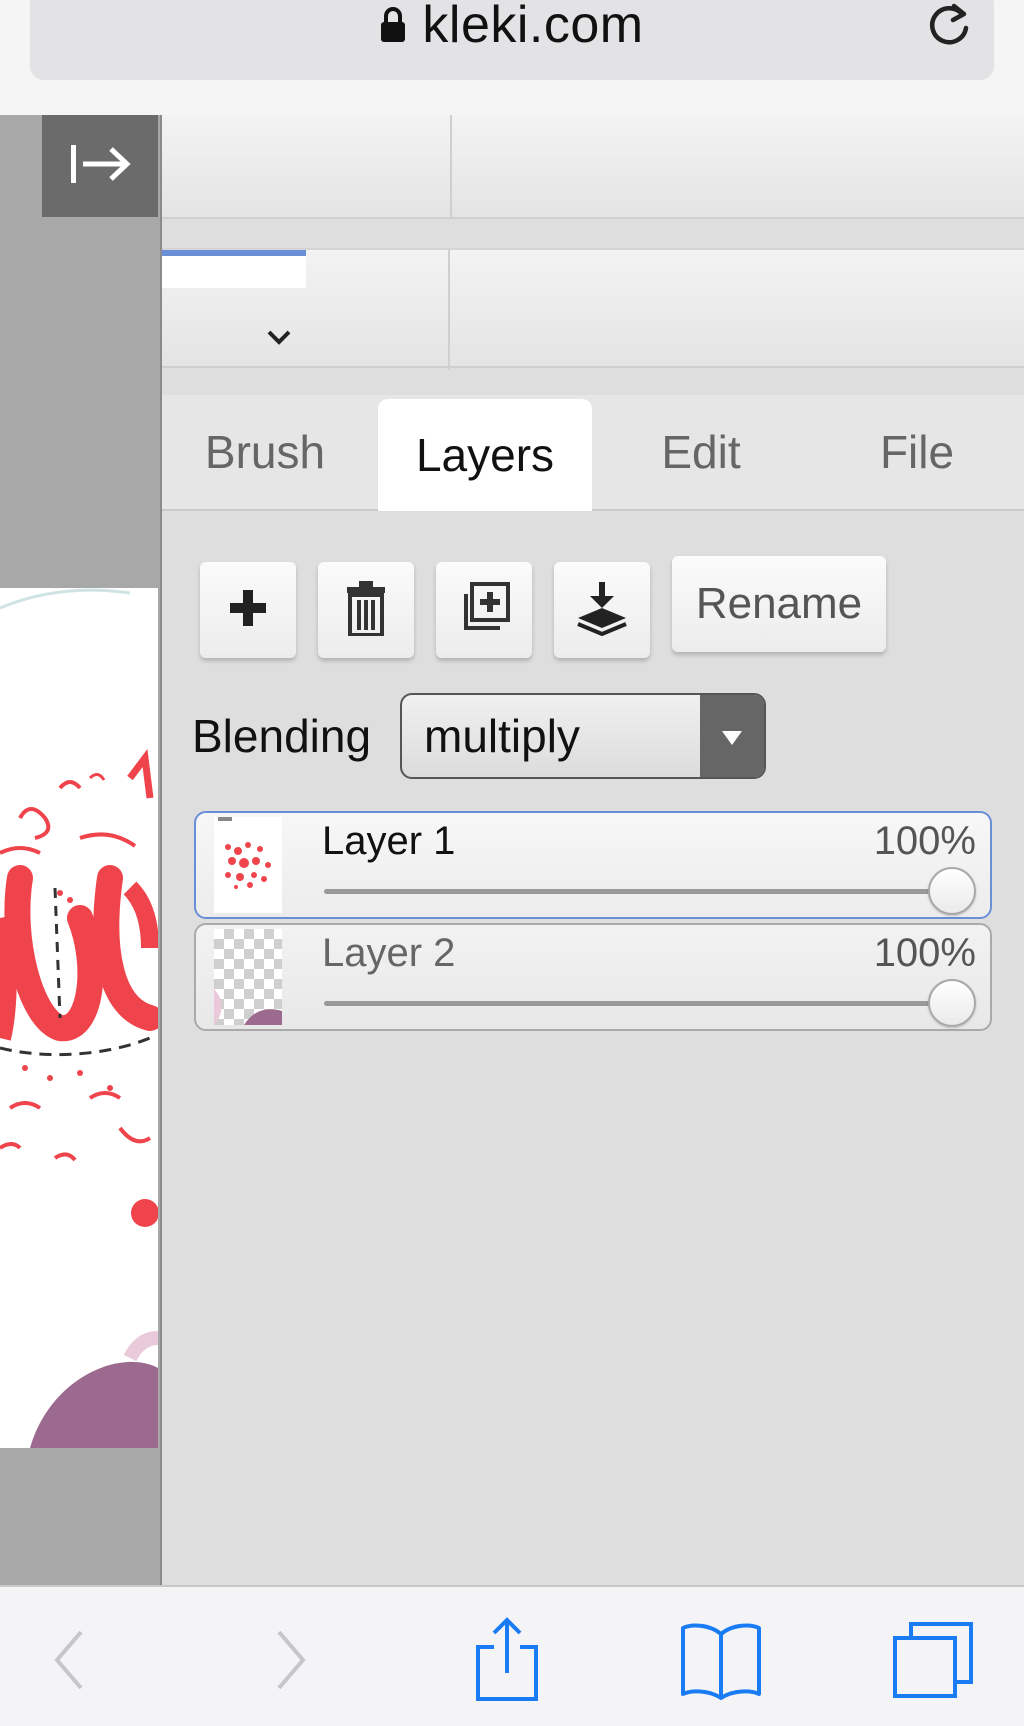 This screenshot has width=1024, height=1726. I want to click on merge-layer-down-button, so click(602, 610).